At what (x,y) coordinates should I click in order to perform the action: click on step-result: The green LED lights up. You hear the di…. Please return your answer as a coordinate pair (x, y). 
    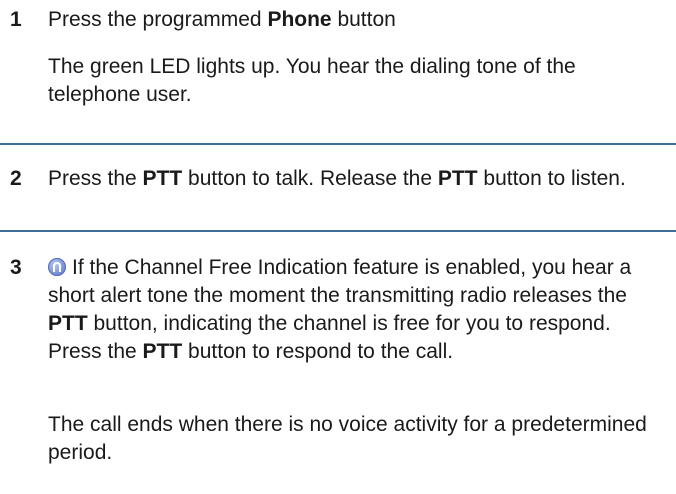
    Looking at the image, I should click on (312, 80).